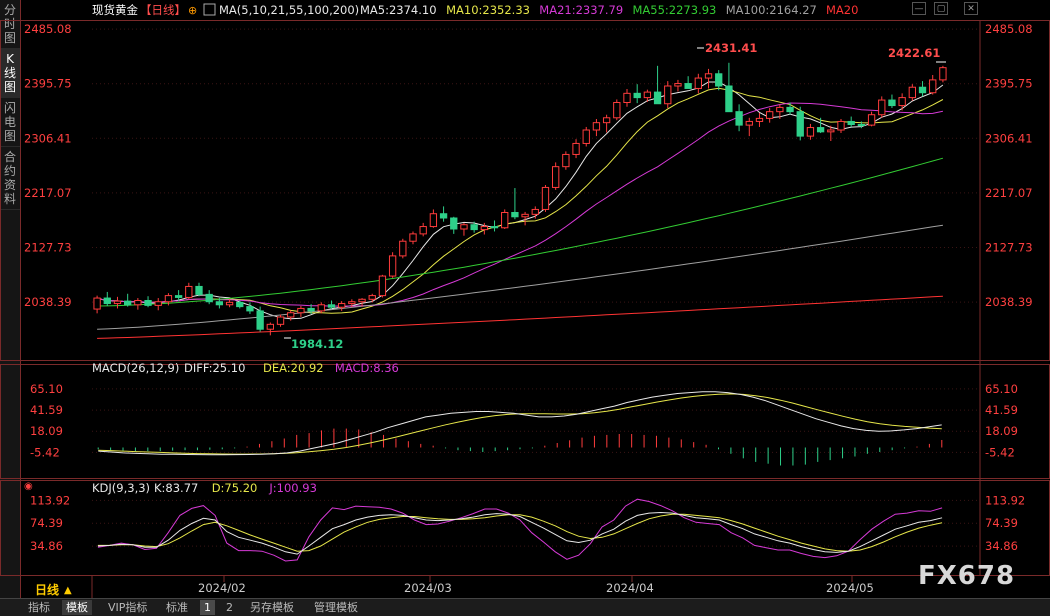  Describe the element at coordinates (1009, 138) in the screenshot. I see `price-axis-label-right: 2306.41` at that location.